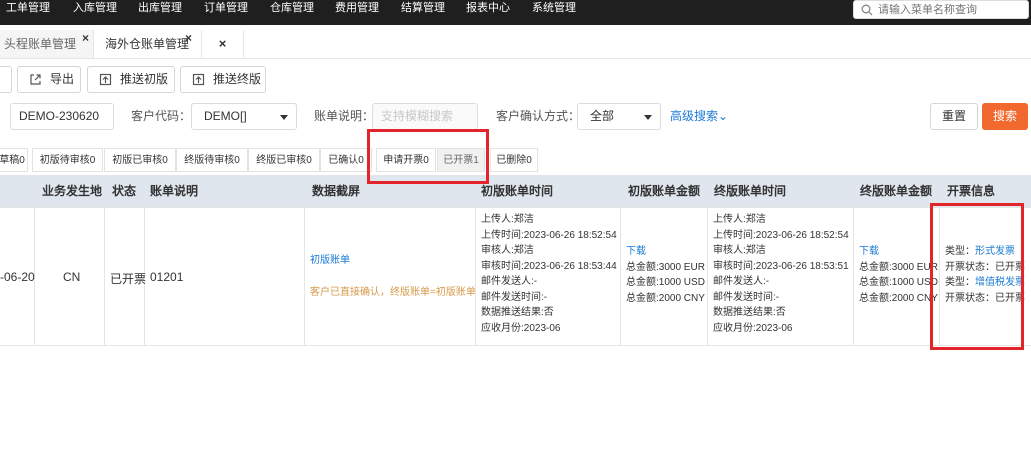 This screenshot has width=1031, height=461. What do you see at coordinates (428, 156) in the screenshot?
I see `highlight-box-status-tabs` at bounding box center [428, 156].